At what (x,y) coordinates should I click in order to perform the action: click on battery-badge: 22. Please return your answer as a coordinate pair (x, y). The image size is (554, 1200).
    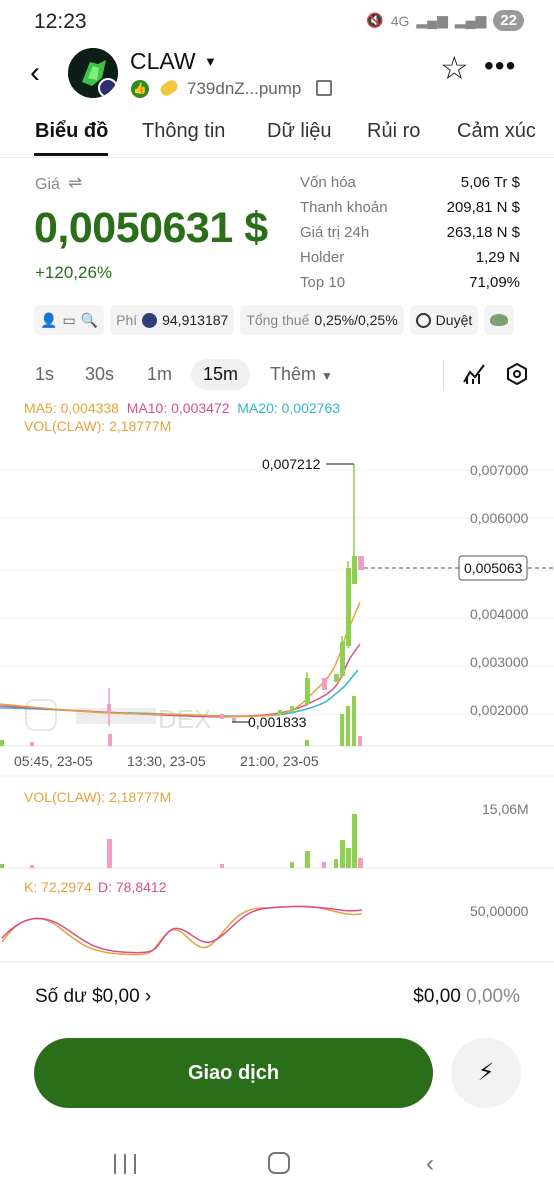
    Looking at the image, I should click on (508, 20).